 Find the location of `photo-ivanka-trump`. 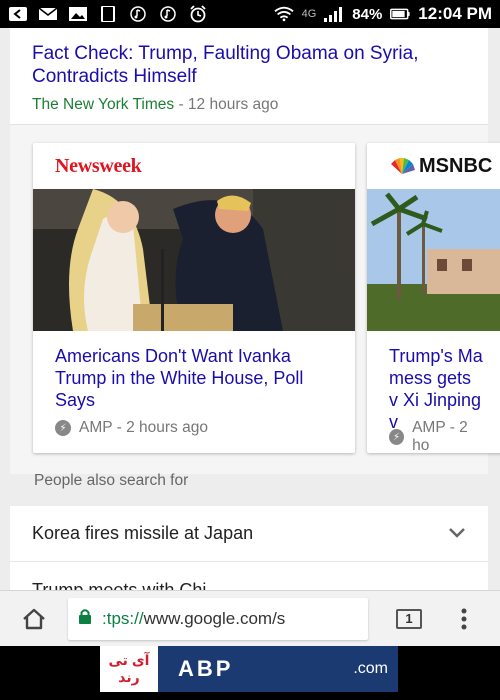

photo-ivanka-trump is located at coordinates (194, 260).